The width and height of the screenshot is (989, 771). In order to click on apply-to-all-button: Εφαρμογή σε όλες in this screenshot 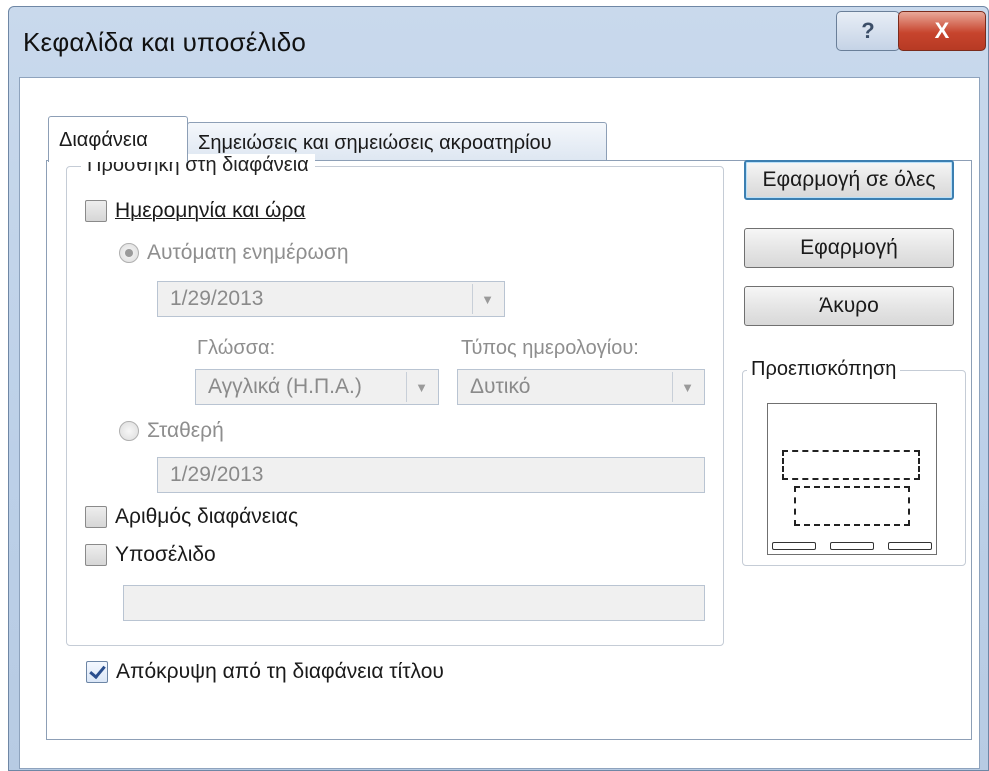, I will do `click(849, 180)`.